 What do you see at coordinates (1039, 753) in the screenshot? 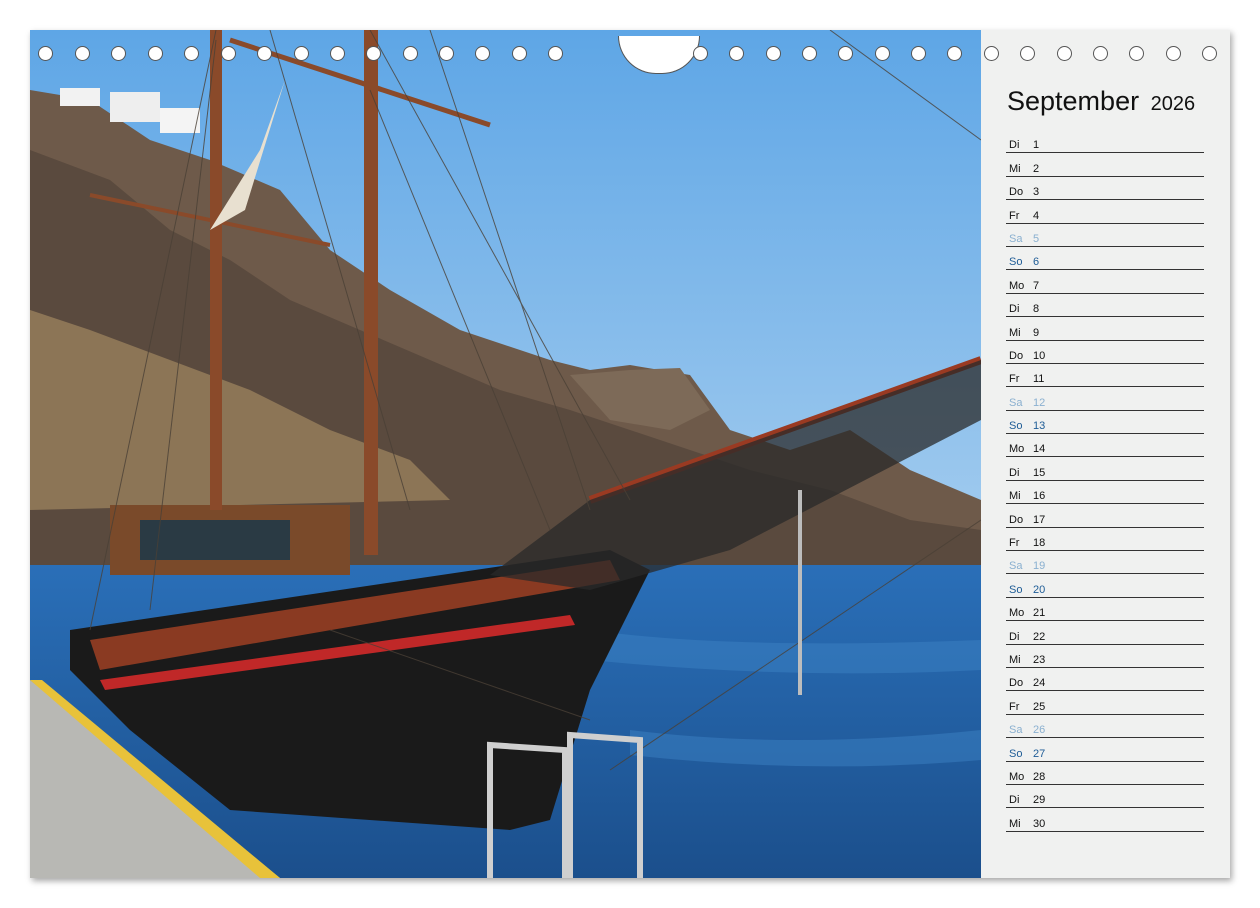
I see `day-number: 27` at bounding box center [1039, 753].